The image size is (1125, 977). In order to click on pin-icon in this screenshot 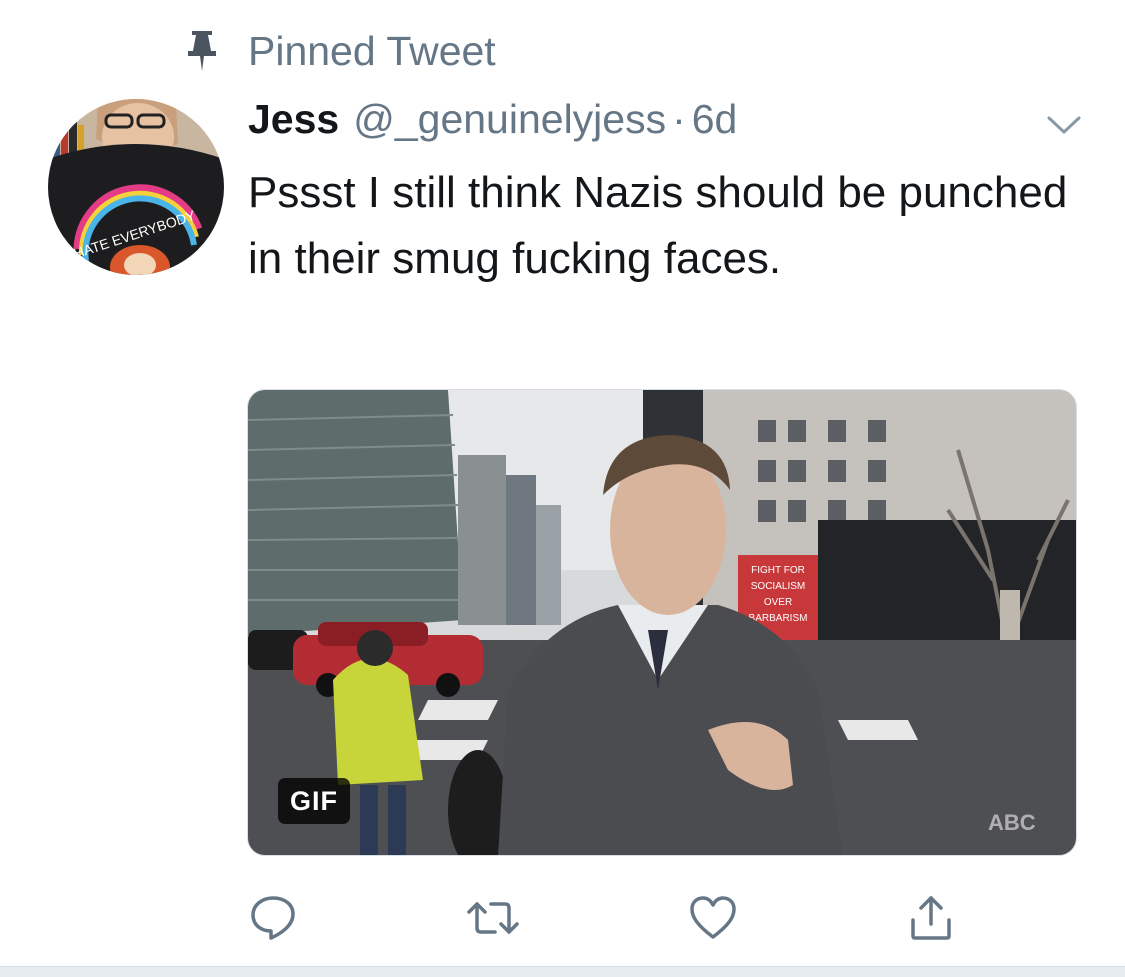, I will do `click(202, 51)`.